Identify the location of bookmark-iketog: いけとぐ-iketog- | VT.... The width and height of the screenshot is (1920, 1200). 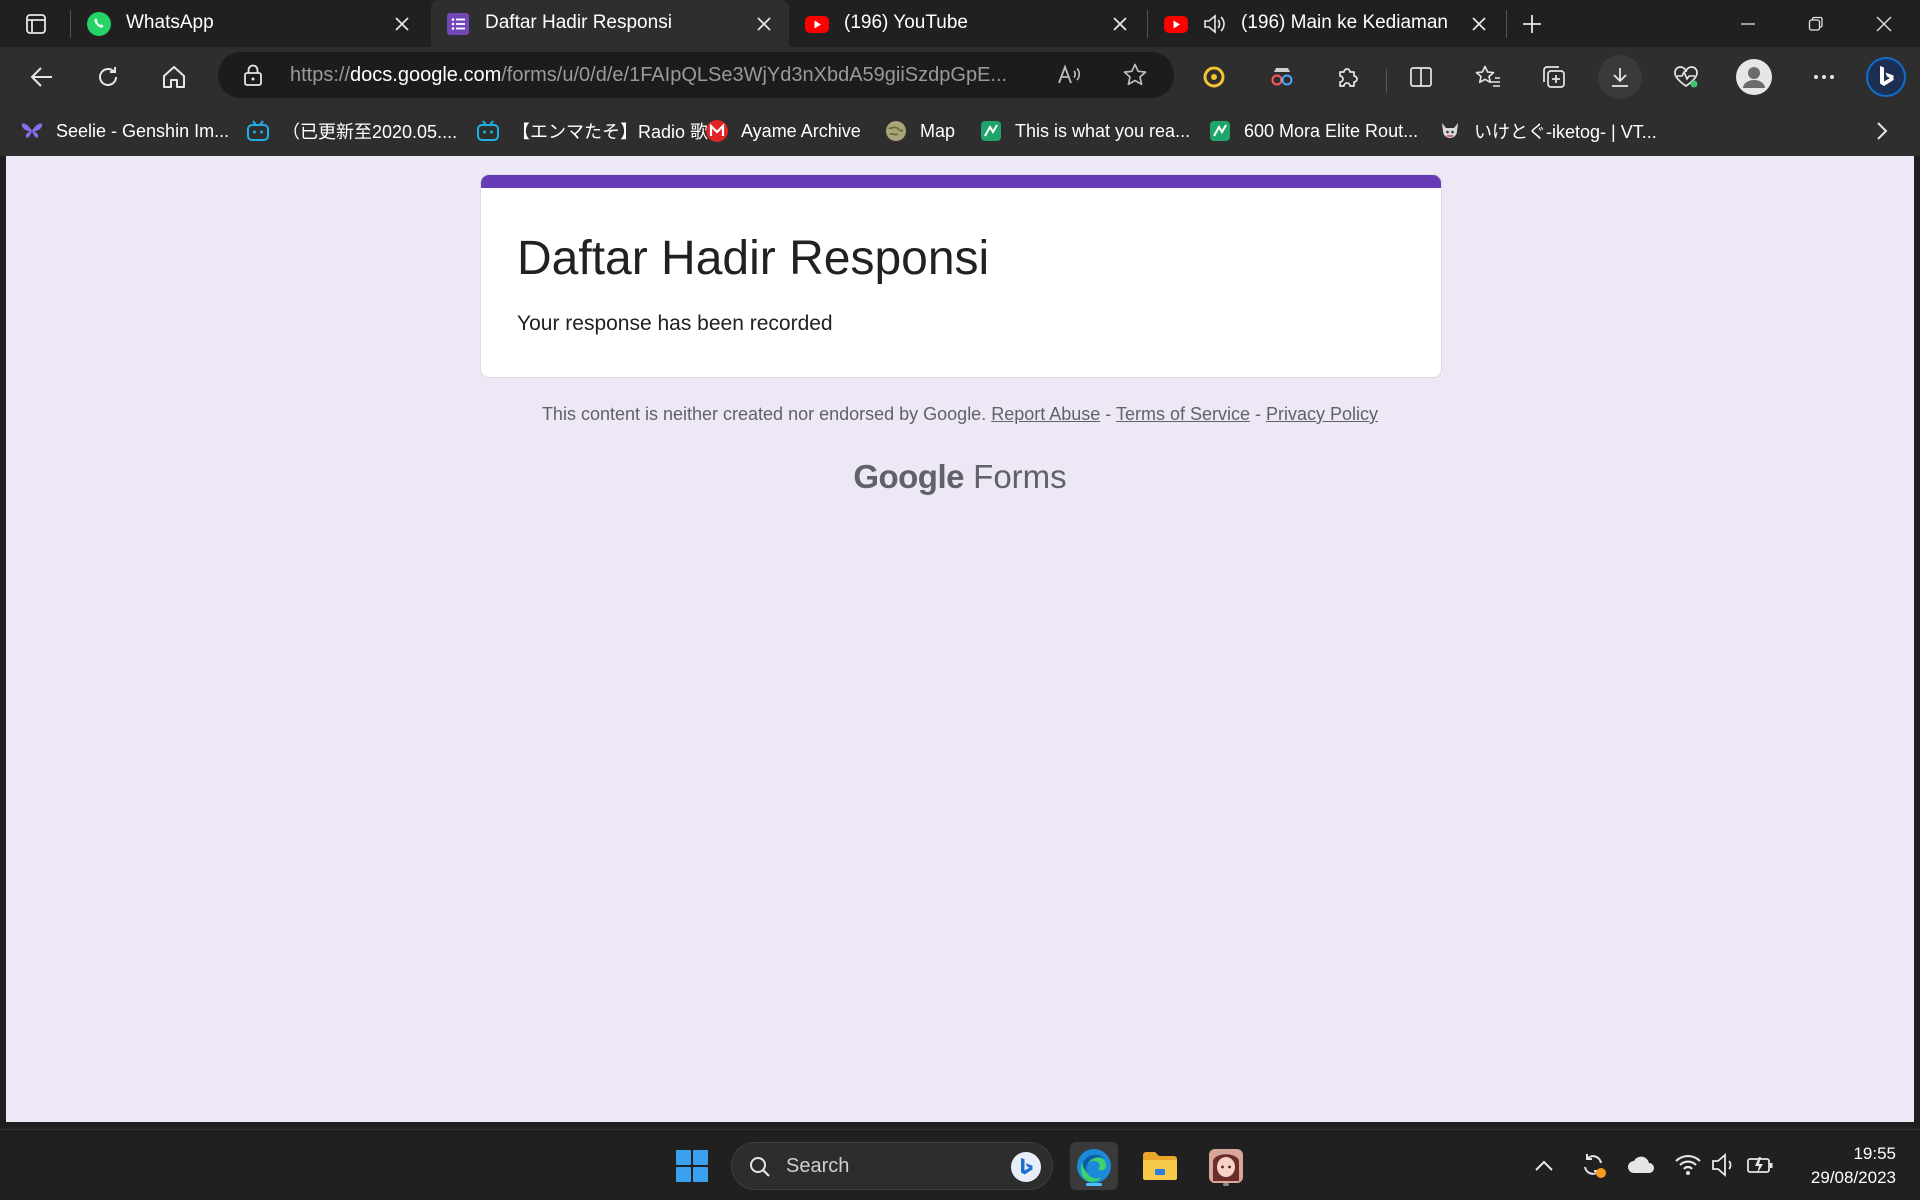
(1547, 131).